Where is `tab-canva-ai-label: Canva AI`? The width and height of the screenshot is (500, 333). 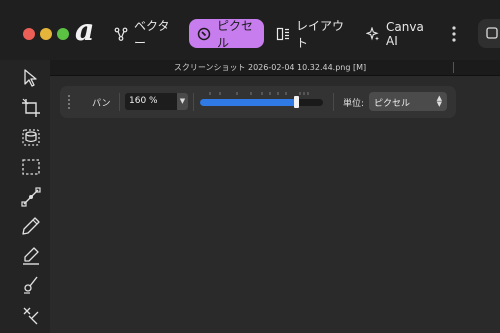
tab-canva-ai-label: Canva AI is located at coordinates (405, 33).